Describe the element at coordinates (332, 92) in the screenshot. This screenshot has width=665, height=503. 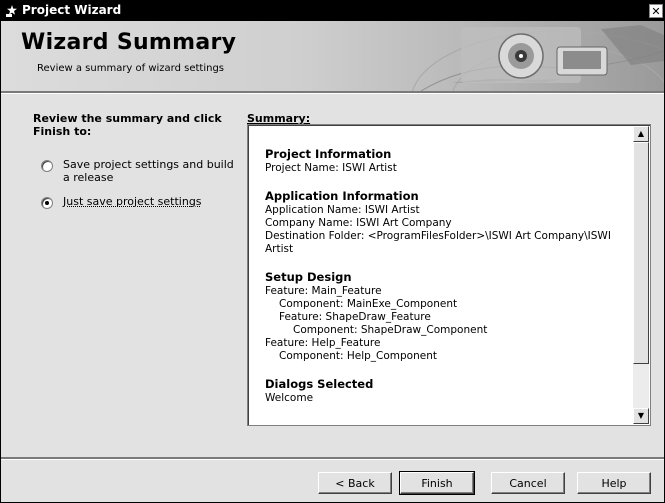
I see `header-divider` at that location.